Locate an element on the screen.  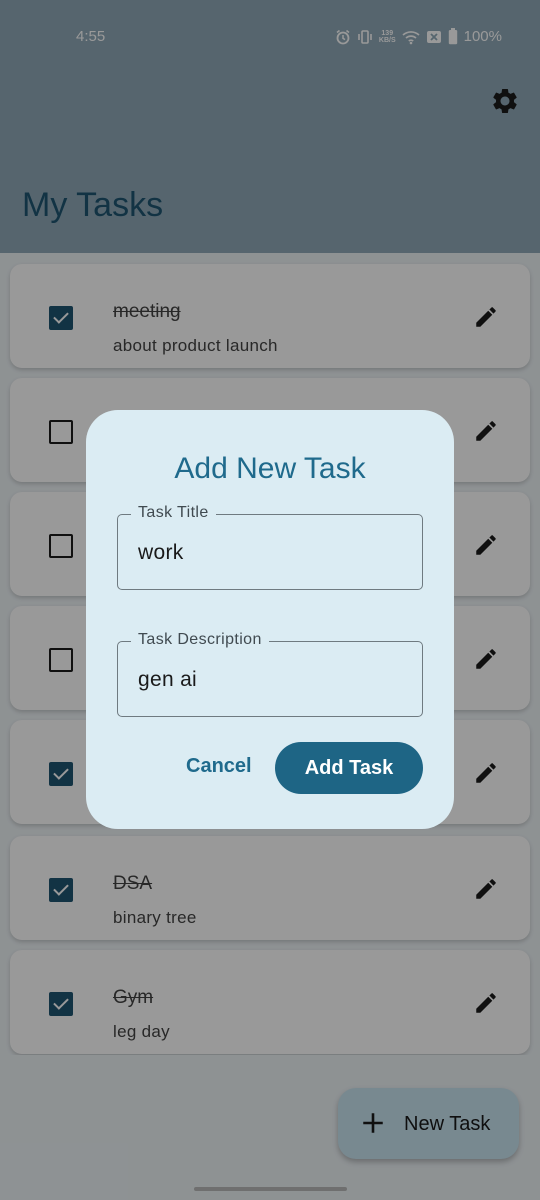
task-description-field: Task Description gen ai is located at coordinates (270, 674).